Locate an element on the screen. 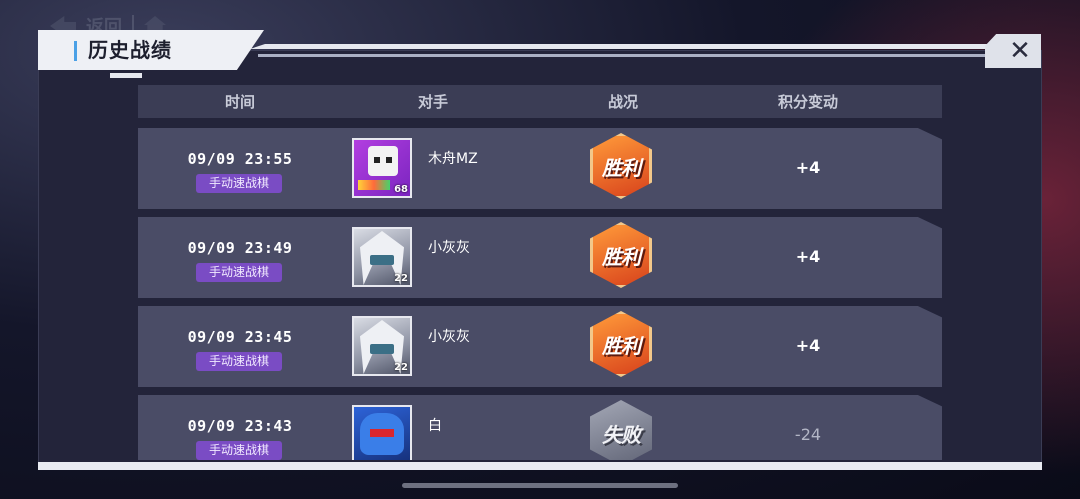  close-button: ✕ is located at coordinates (1013, 51).